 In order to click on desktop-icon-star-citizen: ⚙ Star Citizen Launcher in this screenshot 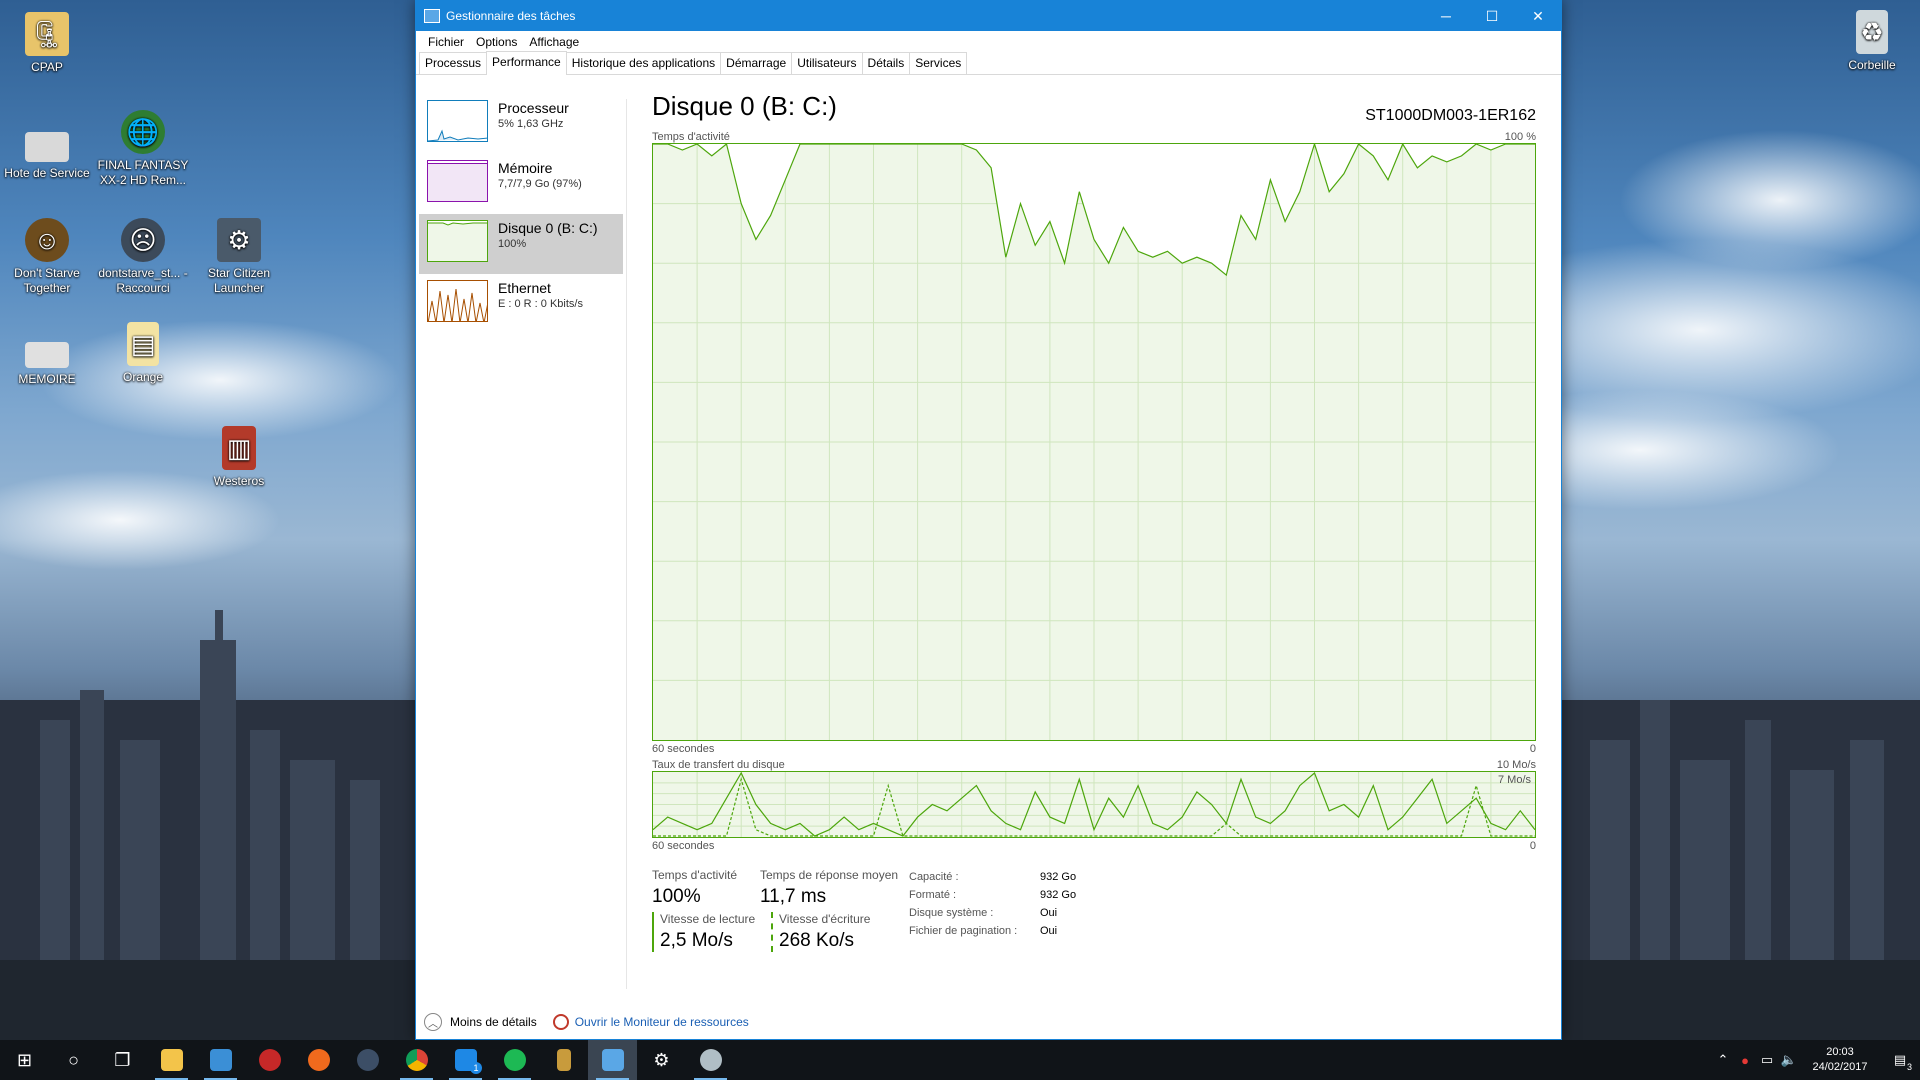, I will do `click(239, 257)`.